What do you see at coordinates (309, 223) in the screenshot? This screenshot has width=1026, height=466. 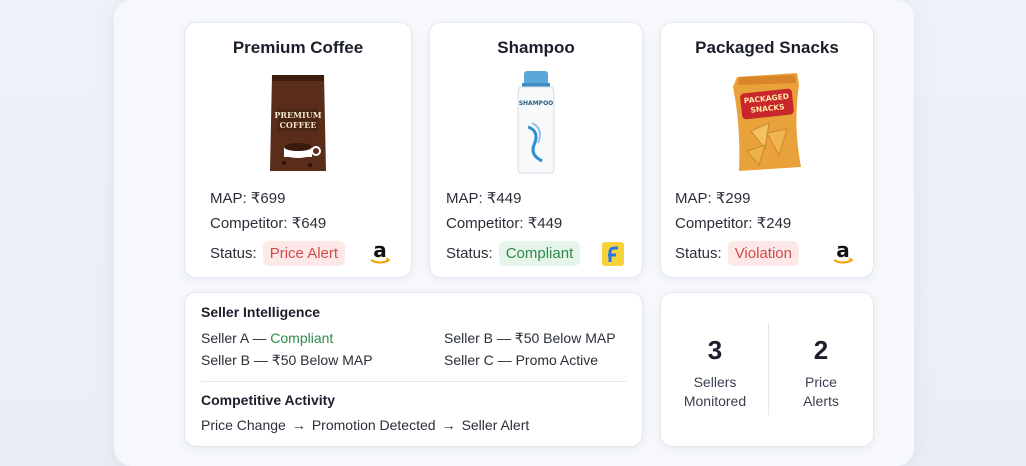 I see `competitor-value: ₹649` at bounding box center [309, 223].